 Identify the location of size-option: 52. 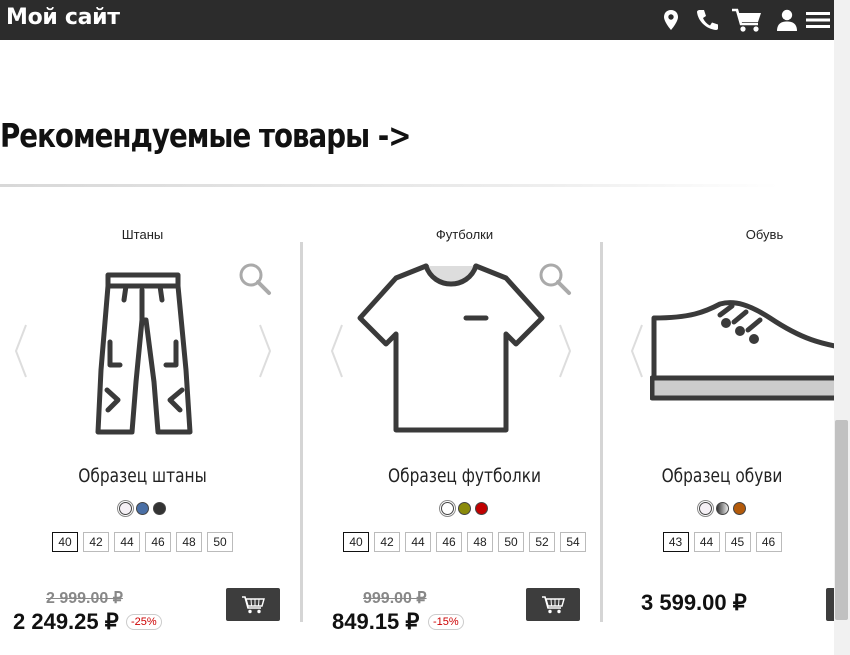
(542, 542).